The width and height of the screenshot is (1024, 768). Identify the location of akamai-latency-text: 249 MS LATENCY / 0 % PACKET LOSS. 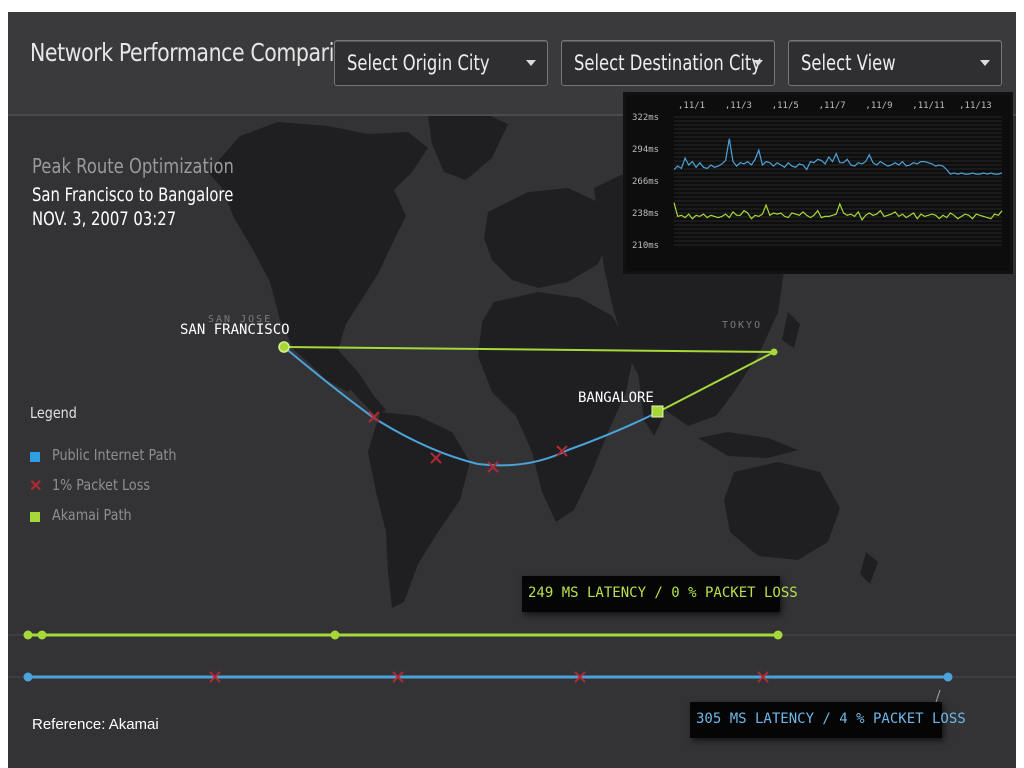
(663, 593).